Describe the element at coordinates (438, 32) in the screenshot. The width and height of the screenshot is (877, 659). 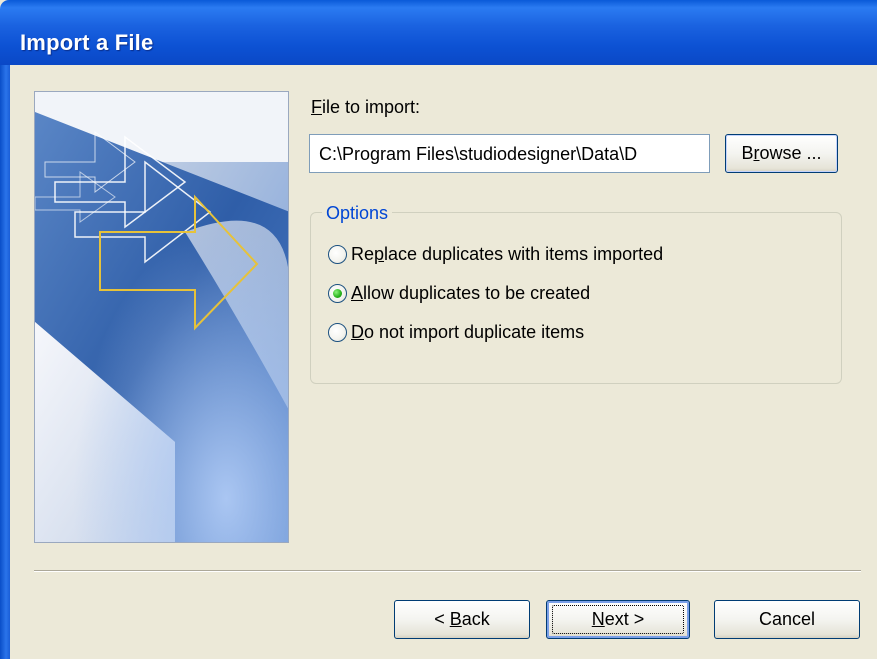
I see `title-bar: Import a File` at that location.